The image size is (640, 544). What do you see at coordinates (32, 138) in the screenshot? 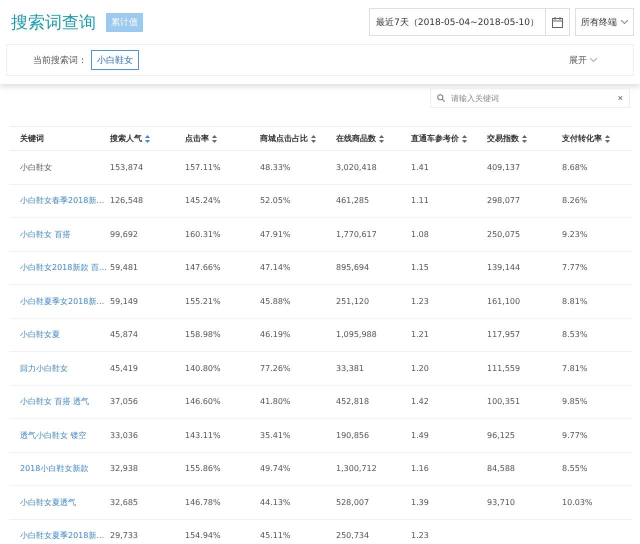
I see `column-header: 关键词` at bounding box center [32, 138].